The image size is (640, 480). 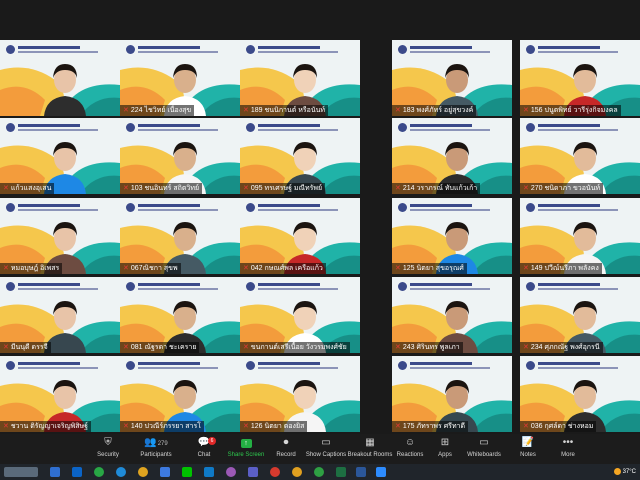 What do you see at coordinates (180, 78) in the screenshot?
I see `video-tile: ✕ 224 ไชวิทย์ เนื่องสุข` at bounding box center [180, 78].